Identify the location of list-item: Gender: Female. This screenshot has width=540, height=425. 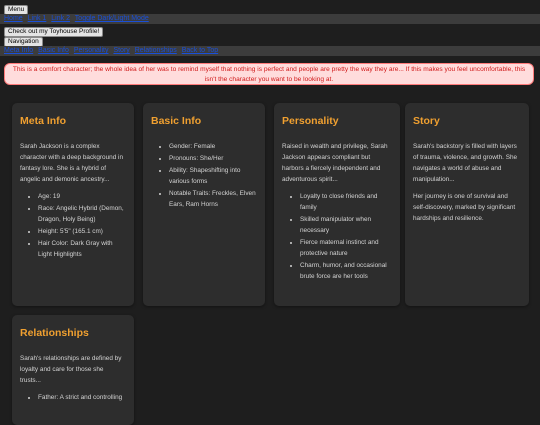
(213, 146).